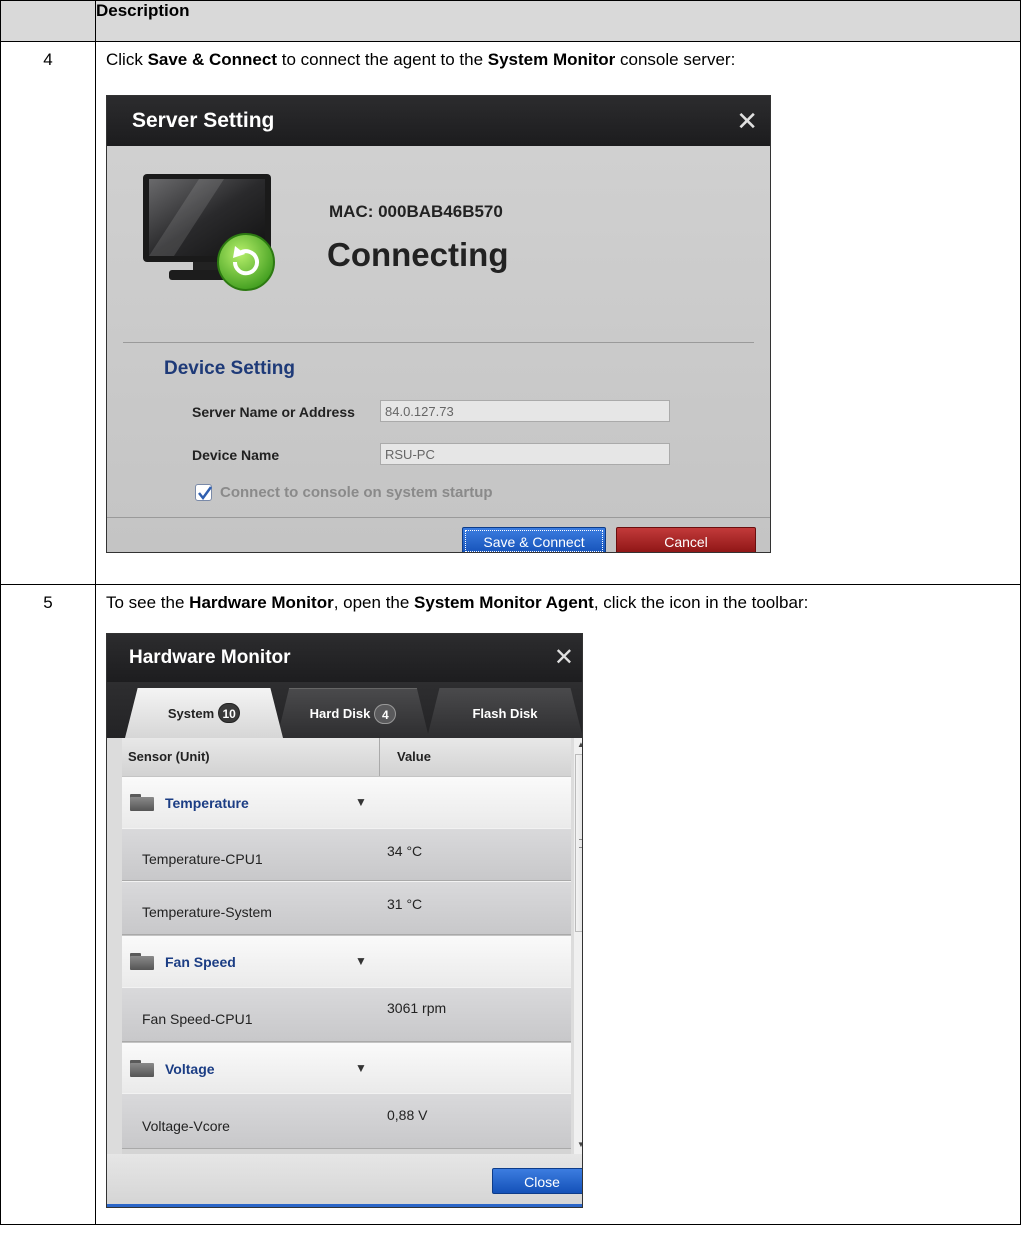  Describe the element at coordinates (200, 962) in the screenshot. I see `group-name: Fan Speed` at that location.